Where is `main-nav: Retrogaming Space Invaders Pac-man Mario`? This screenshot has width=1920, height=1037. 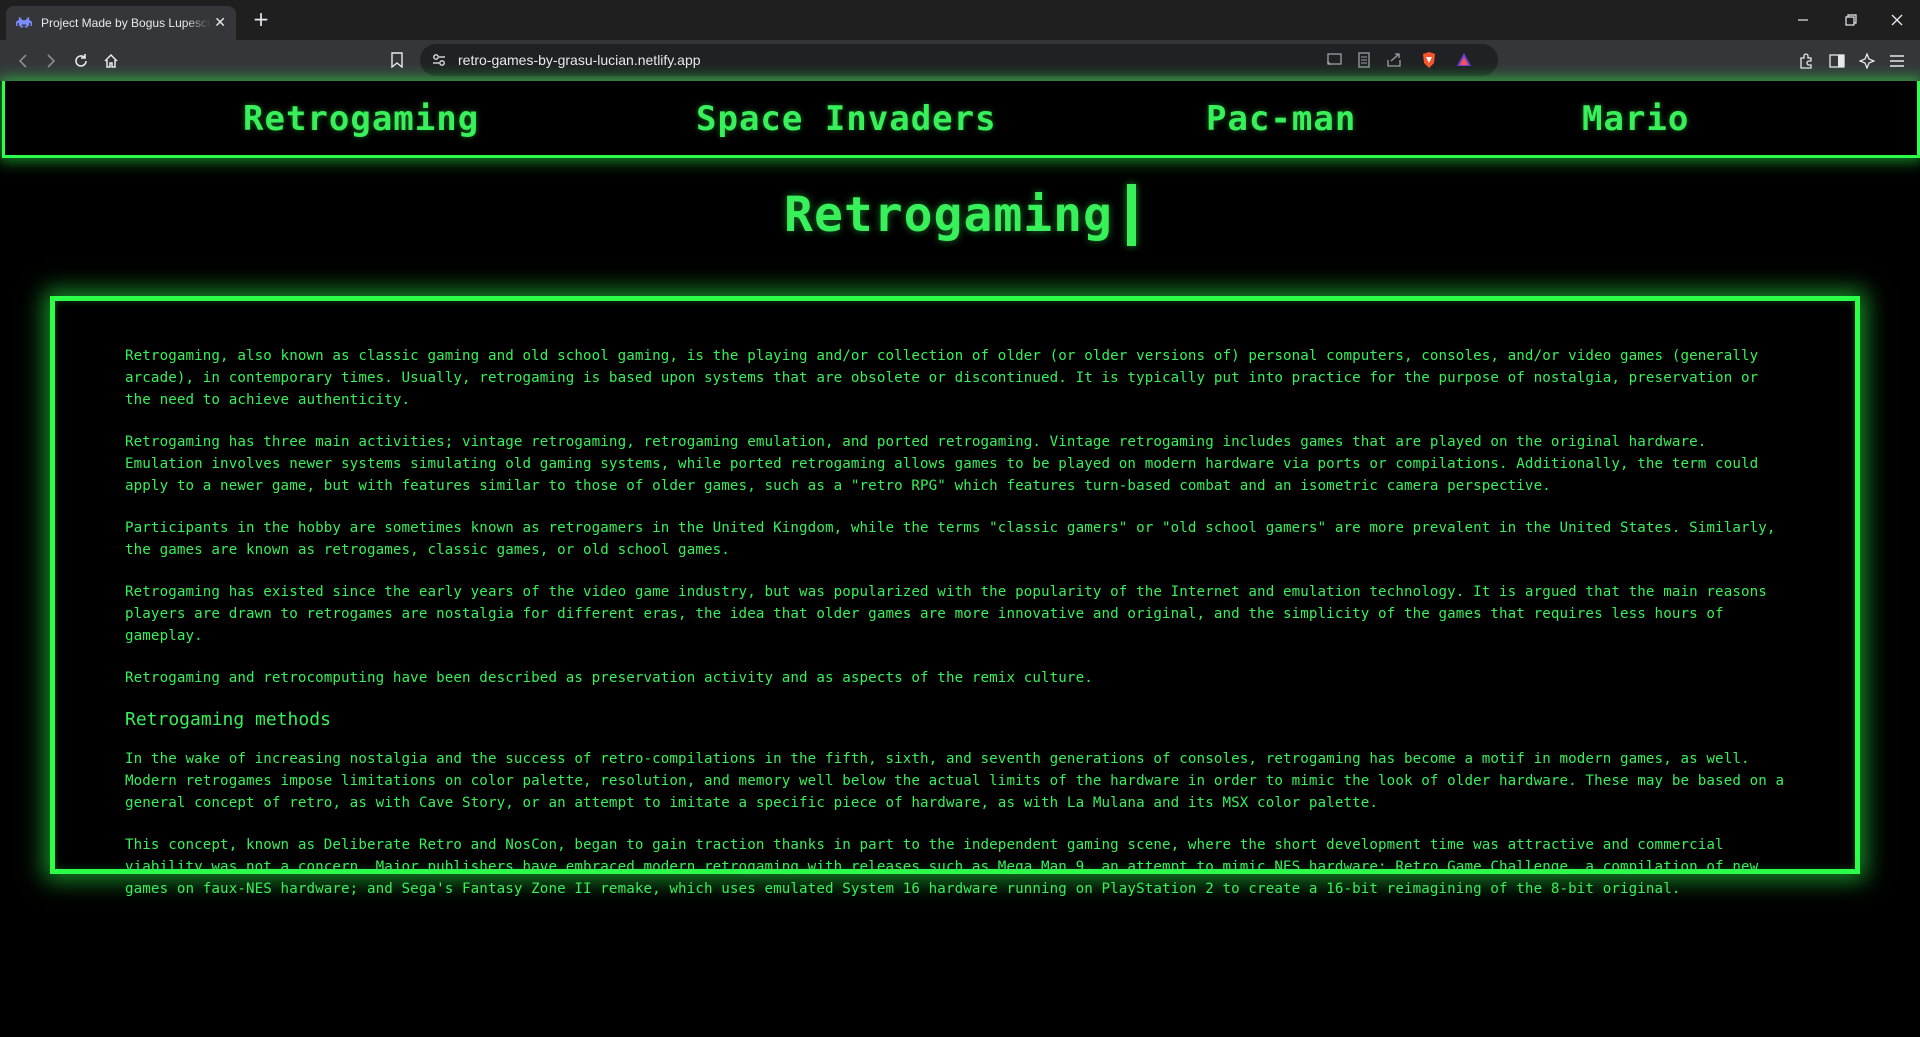
main-nav: Retrogaming Space Invaders Pac-man Mario is located at coordinates (961, 119).